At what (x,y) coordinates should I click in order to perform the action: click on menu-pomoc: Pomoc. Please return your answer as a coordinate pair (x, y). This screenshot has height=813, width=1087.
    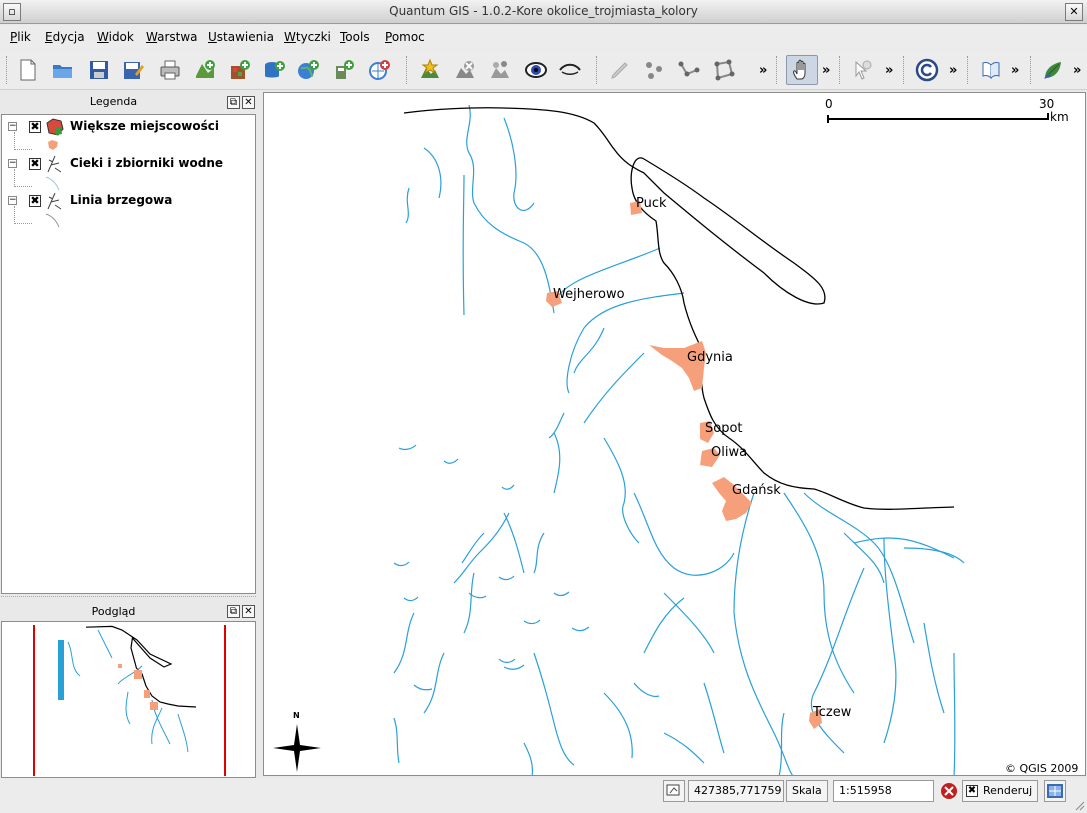
    Looking at the image, I should click on (405, 37).